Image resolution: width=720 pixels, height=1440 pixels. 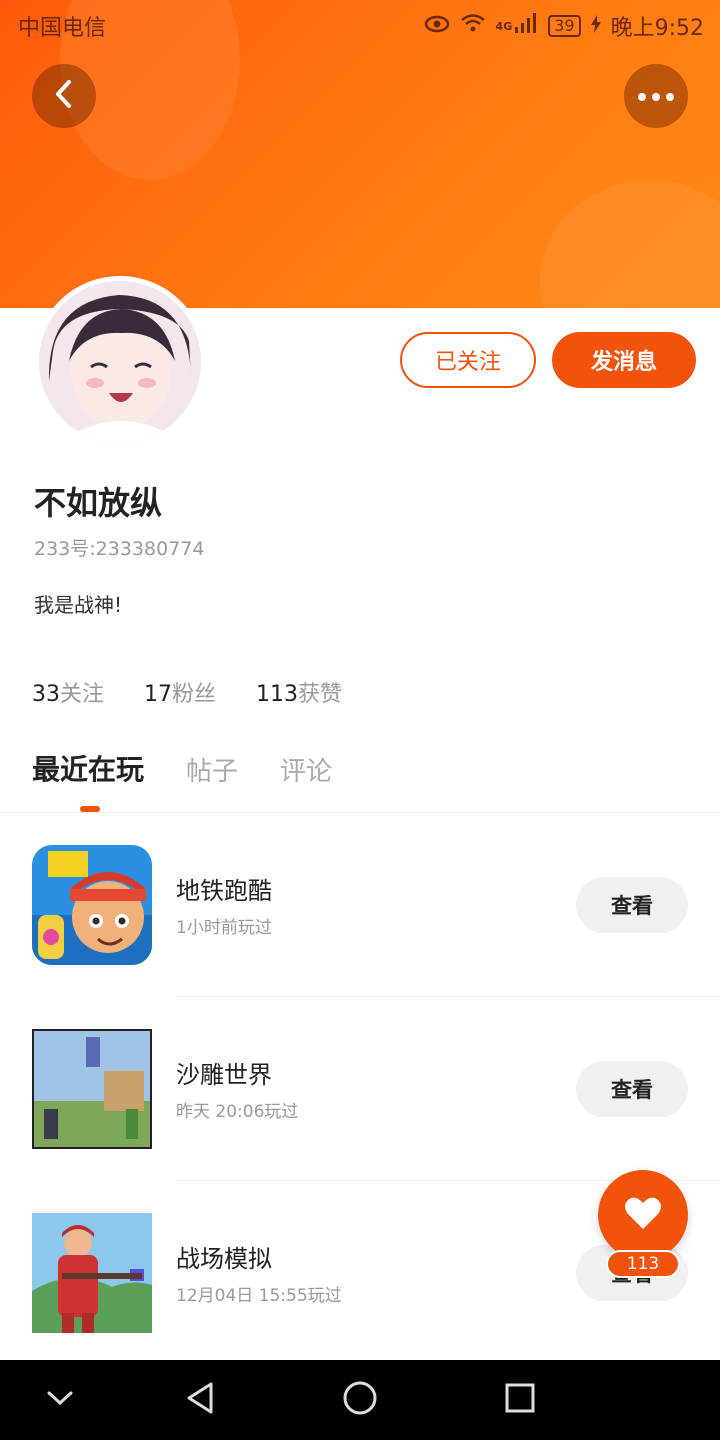 What do you see at coordinates (624, 360) in the screenshot?
I see `send-message-button: 发消息` at bounding box center [624, 360].